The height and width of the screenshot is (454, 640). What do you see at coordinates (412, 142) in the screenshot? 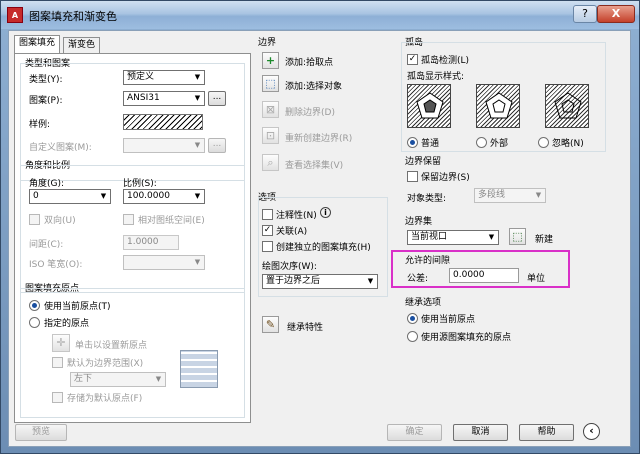
I see `island-normal-radio` at bounding box center [412, 142].